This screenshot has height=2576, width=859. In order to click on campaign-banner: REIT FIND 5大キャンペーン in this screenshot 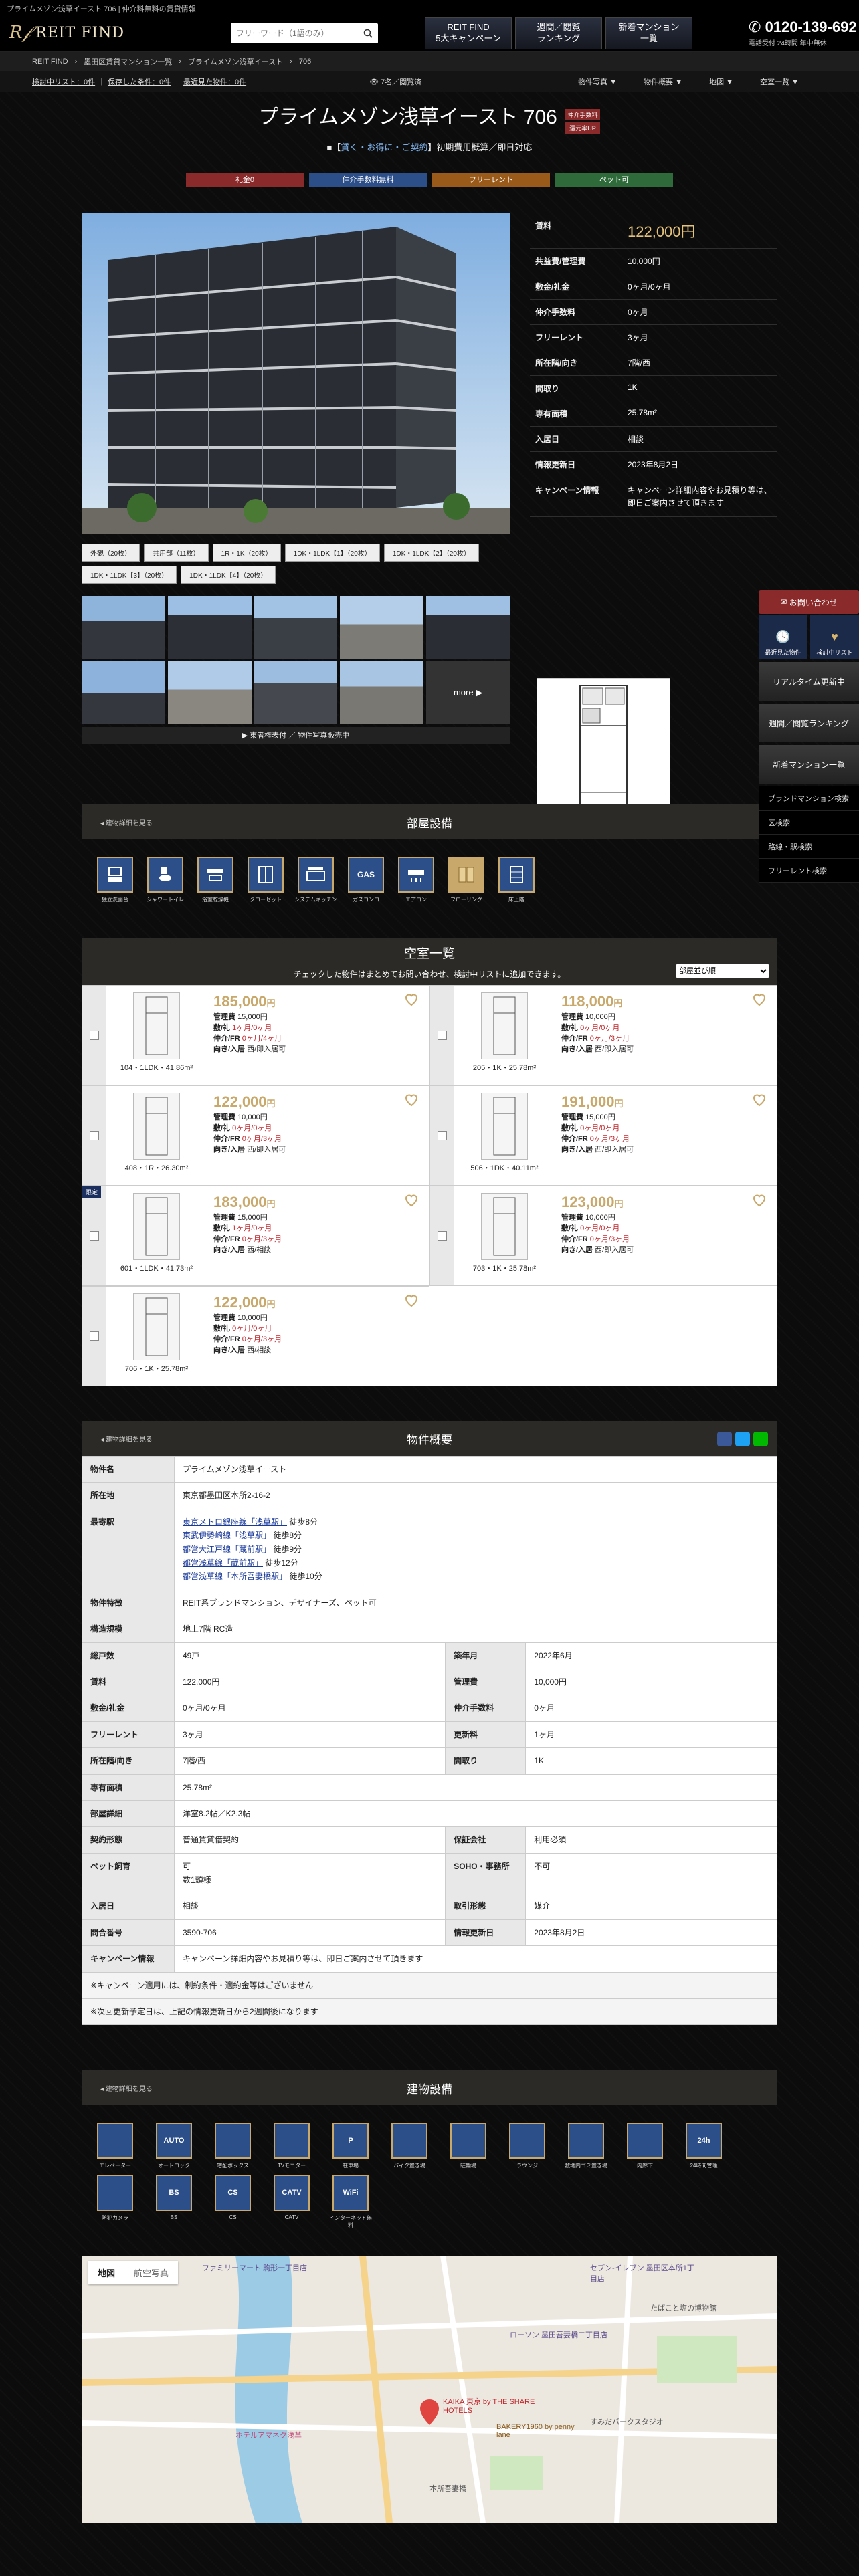, I will do `click(469, 33)`.